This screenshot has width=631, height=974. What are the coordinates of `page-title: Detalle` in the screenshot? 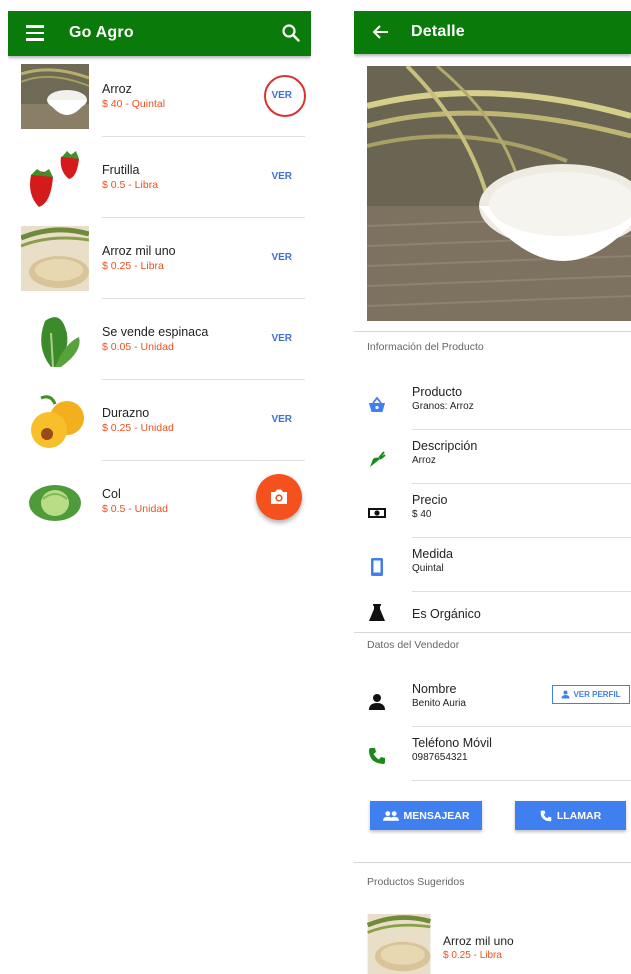 It's located at (438, 31).